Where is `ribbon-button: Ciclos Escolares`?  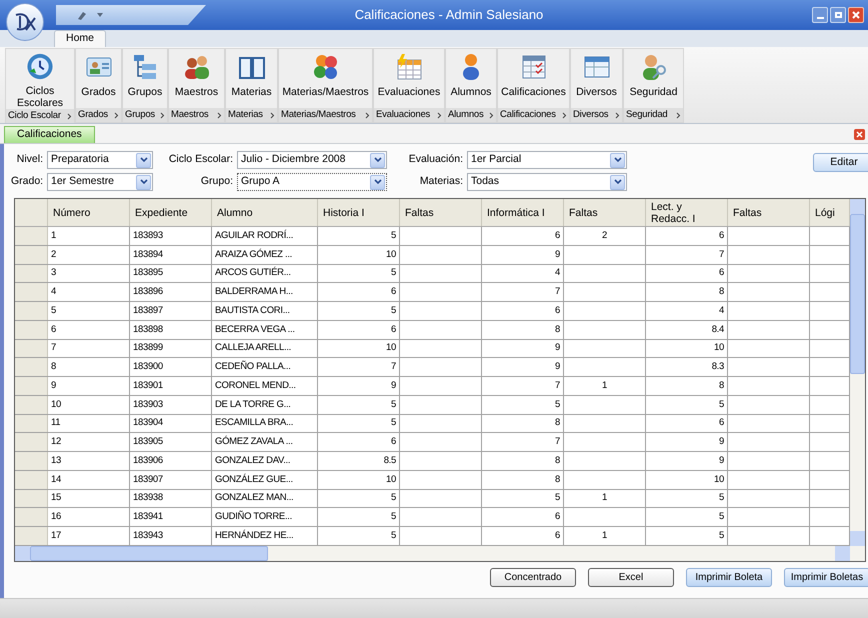 ribbon-button: Ciclos Escolares is located at coordinates (40, 79).